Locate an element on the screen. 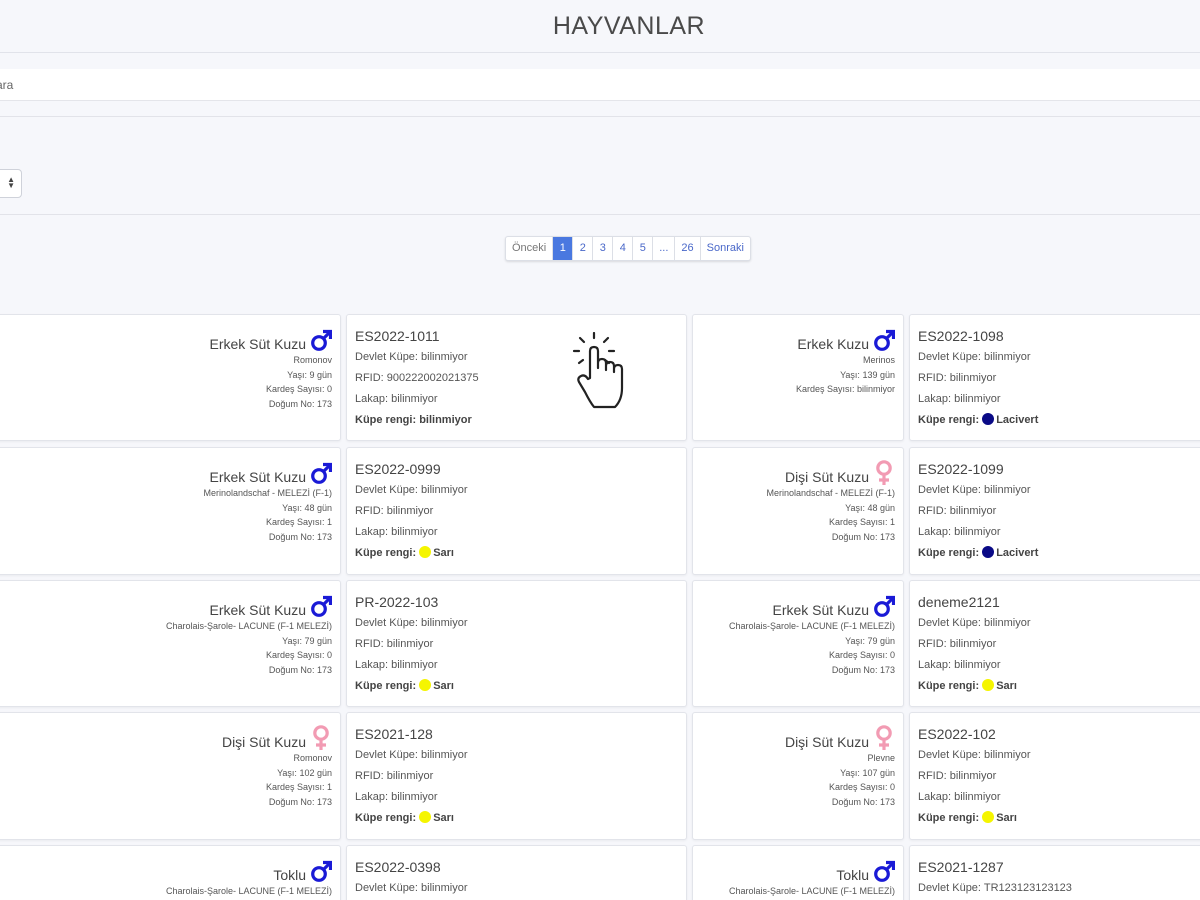  animal-type-label: Toklu is located at coordinates (852, 875).